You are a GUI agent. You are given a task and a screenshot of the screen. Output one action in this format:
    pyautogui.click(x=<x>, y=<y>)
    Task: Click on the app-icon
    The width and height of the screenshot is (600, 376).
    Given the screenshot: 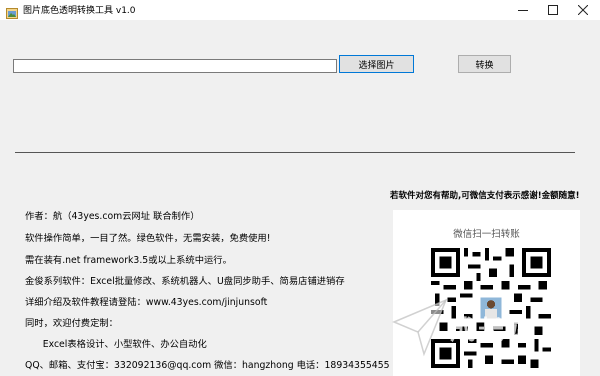 What is the action you would take?
    pyautogui.click(x=12, y=11)
    